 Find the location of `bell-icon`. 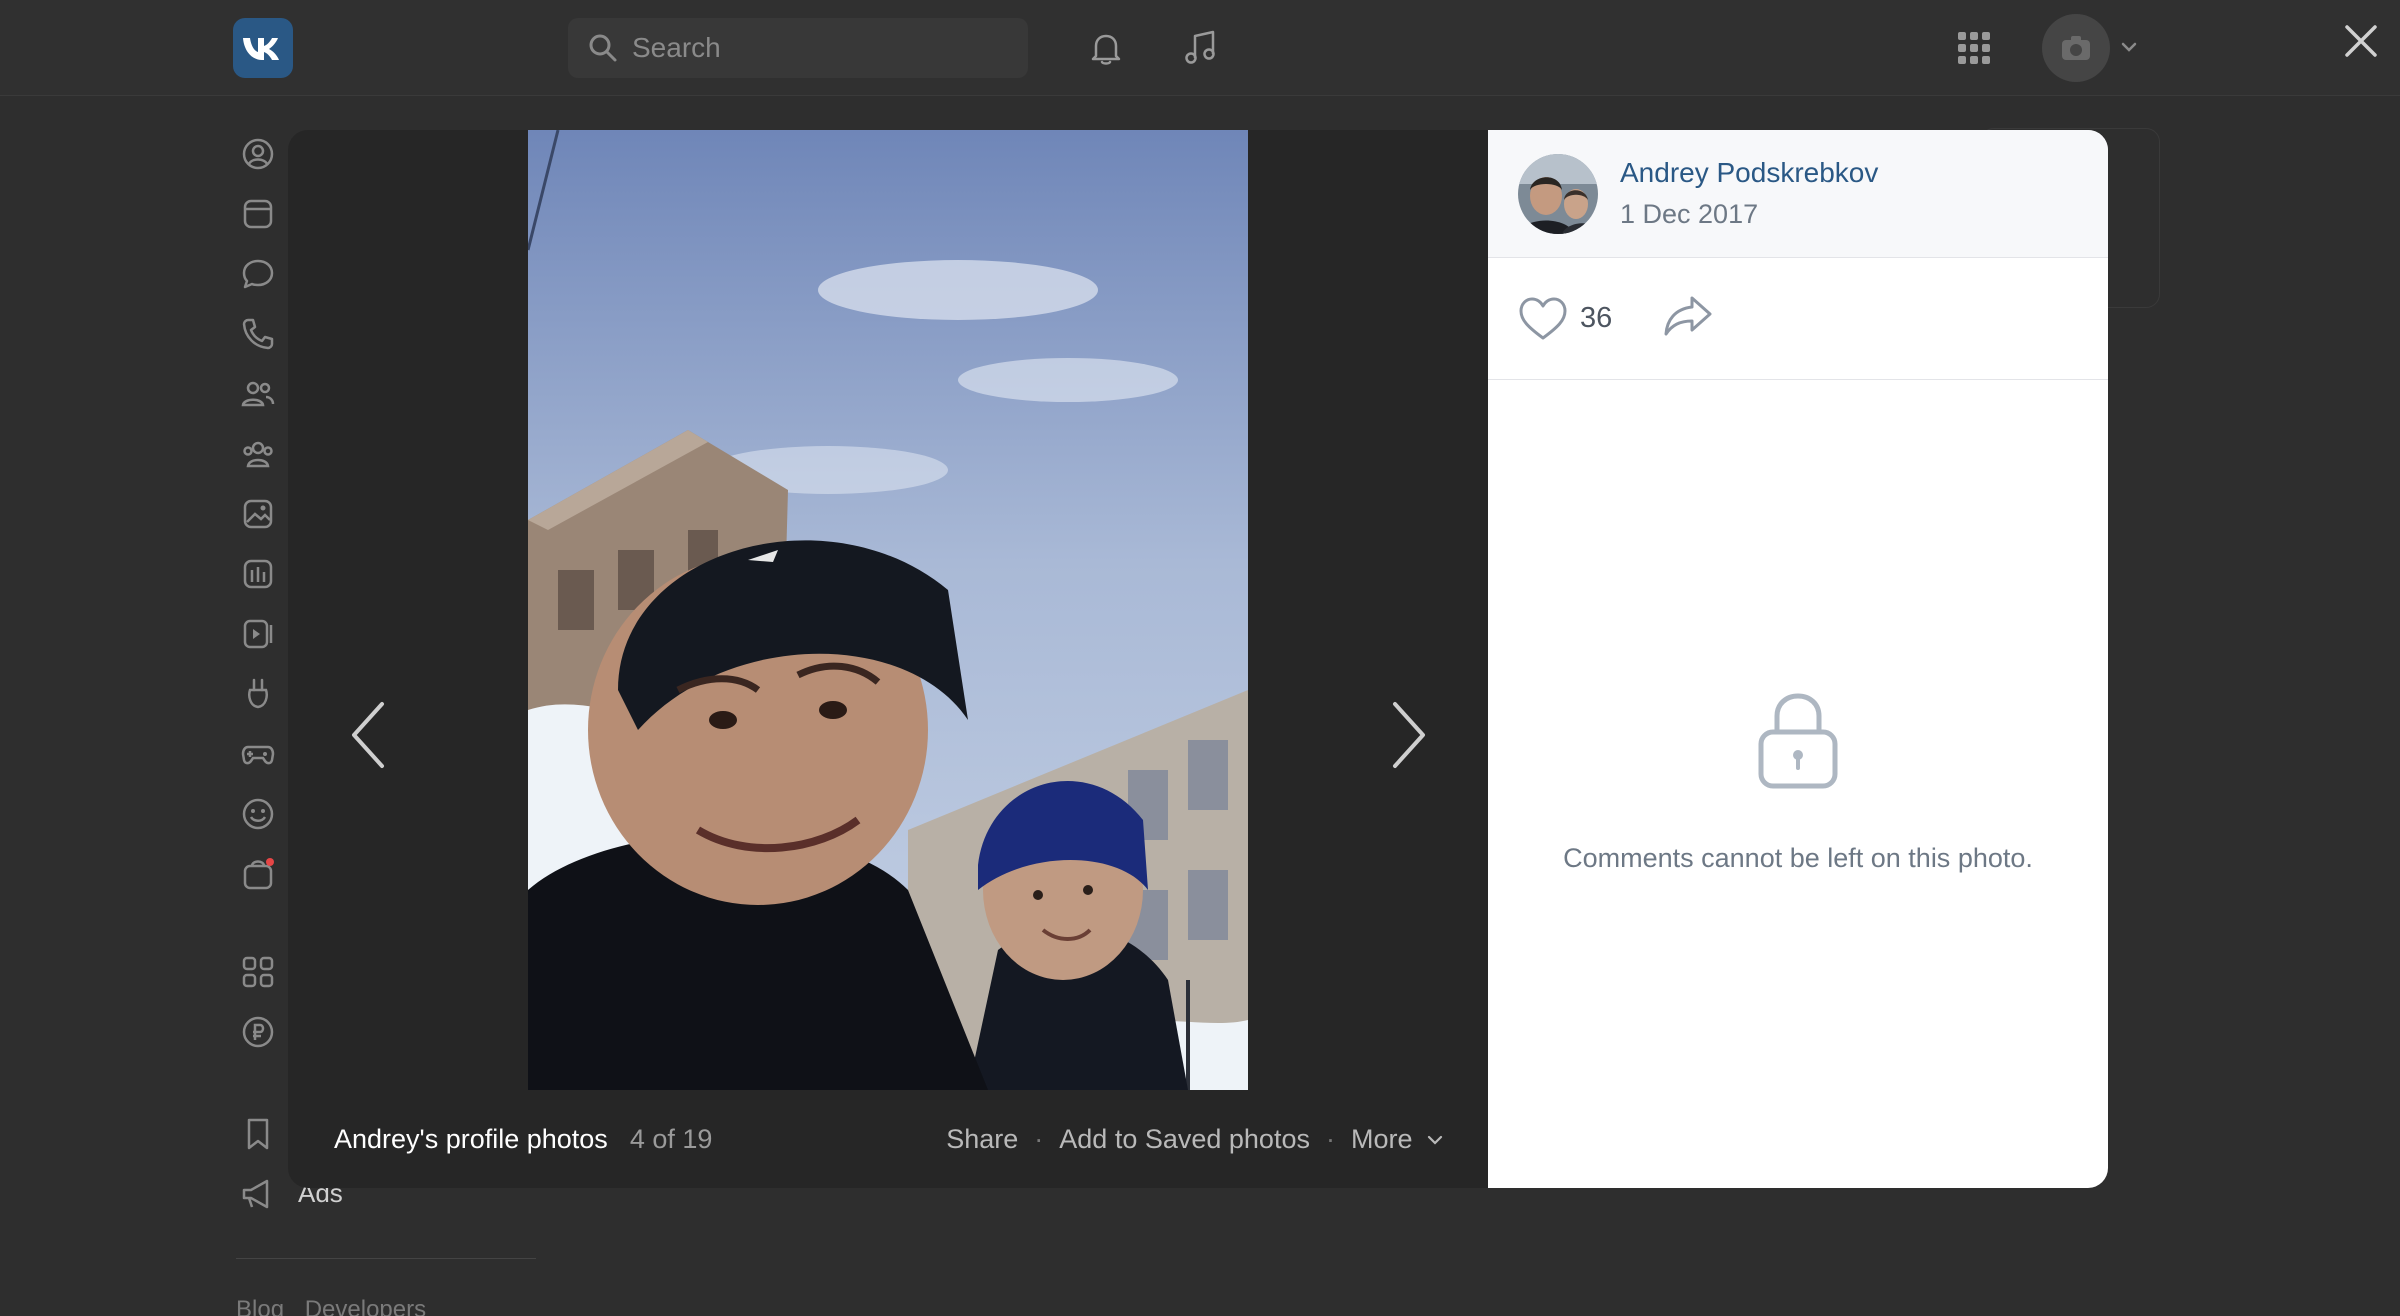

bell-icon is located at coordinates (1106, 49).